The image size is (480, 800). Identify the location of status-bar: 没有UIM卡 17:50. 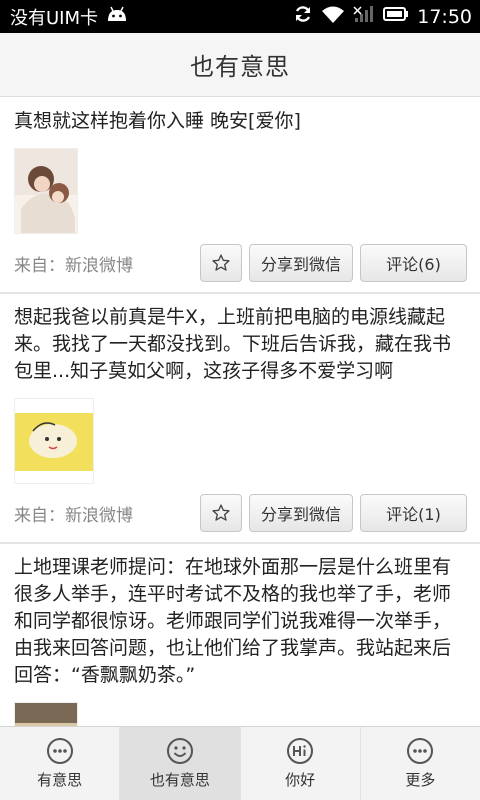
(240, 16).